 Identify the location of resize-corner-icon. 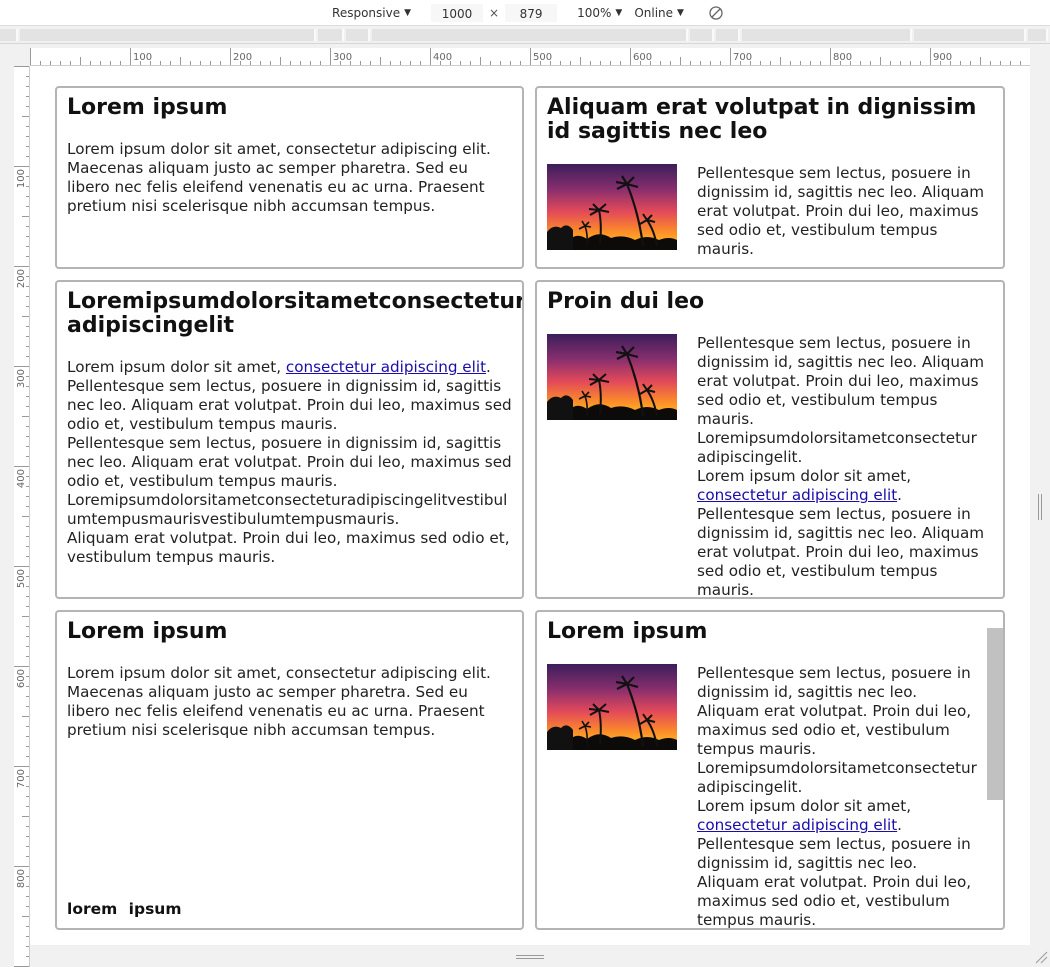
(1040, 956).